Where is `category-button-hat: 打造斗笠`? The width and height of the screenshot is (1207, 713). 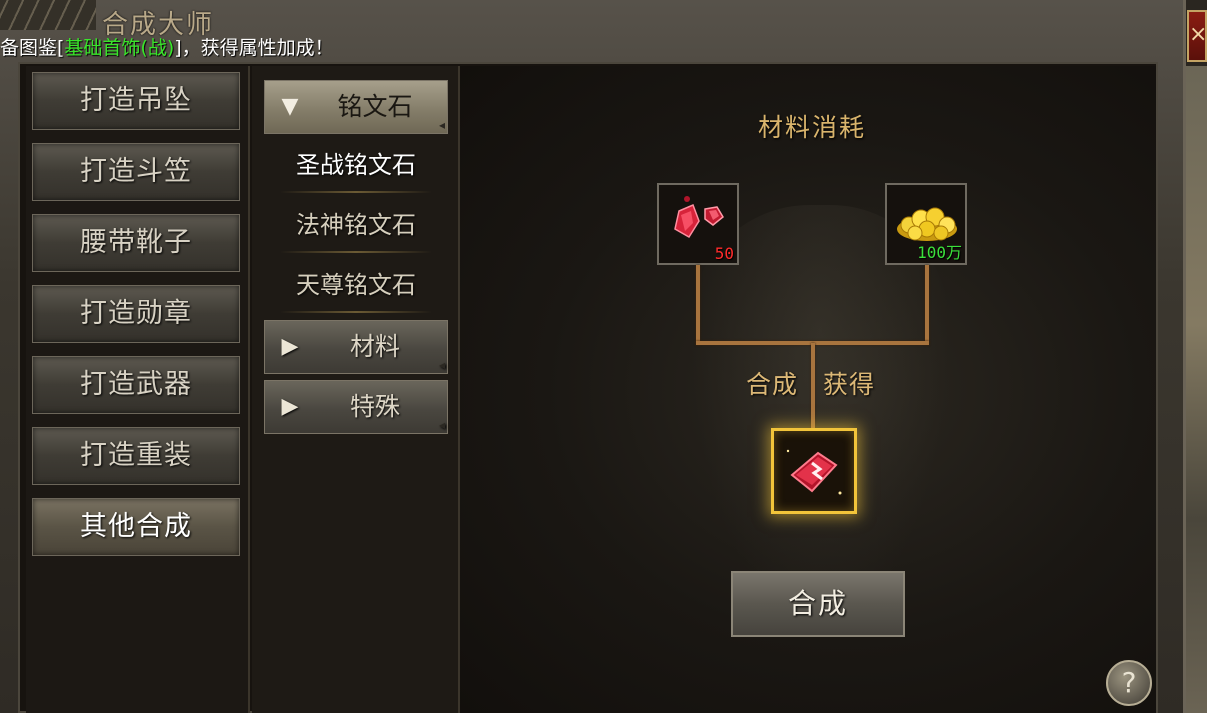
category-button-hat: 打造斗笠 is located at coordinates (136, 172).